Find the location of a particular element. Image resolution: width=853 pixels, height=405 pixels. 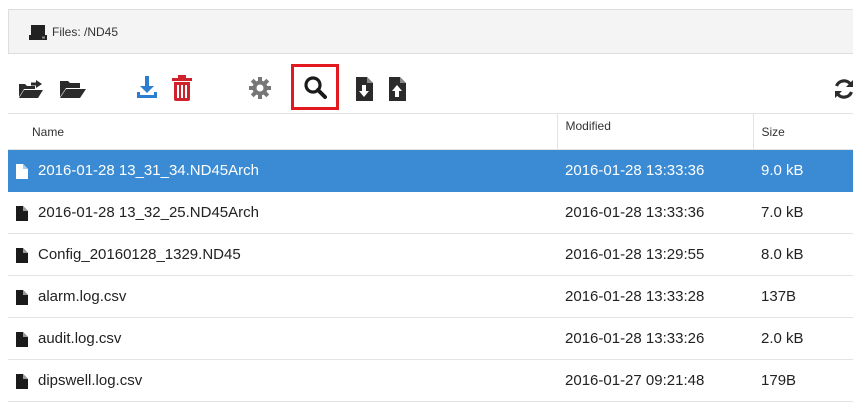

file-modified: 2016-01-28 13:33:28 is located at coordinates (655, 296).